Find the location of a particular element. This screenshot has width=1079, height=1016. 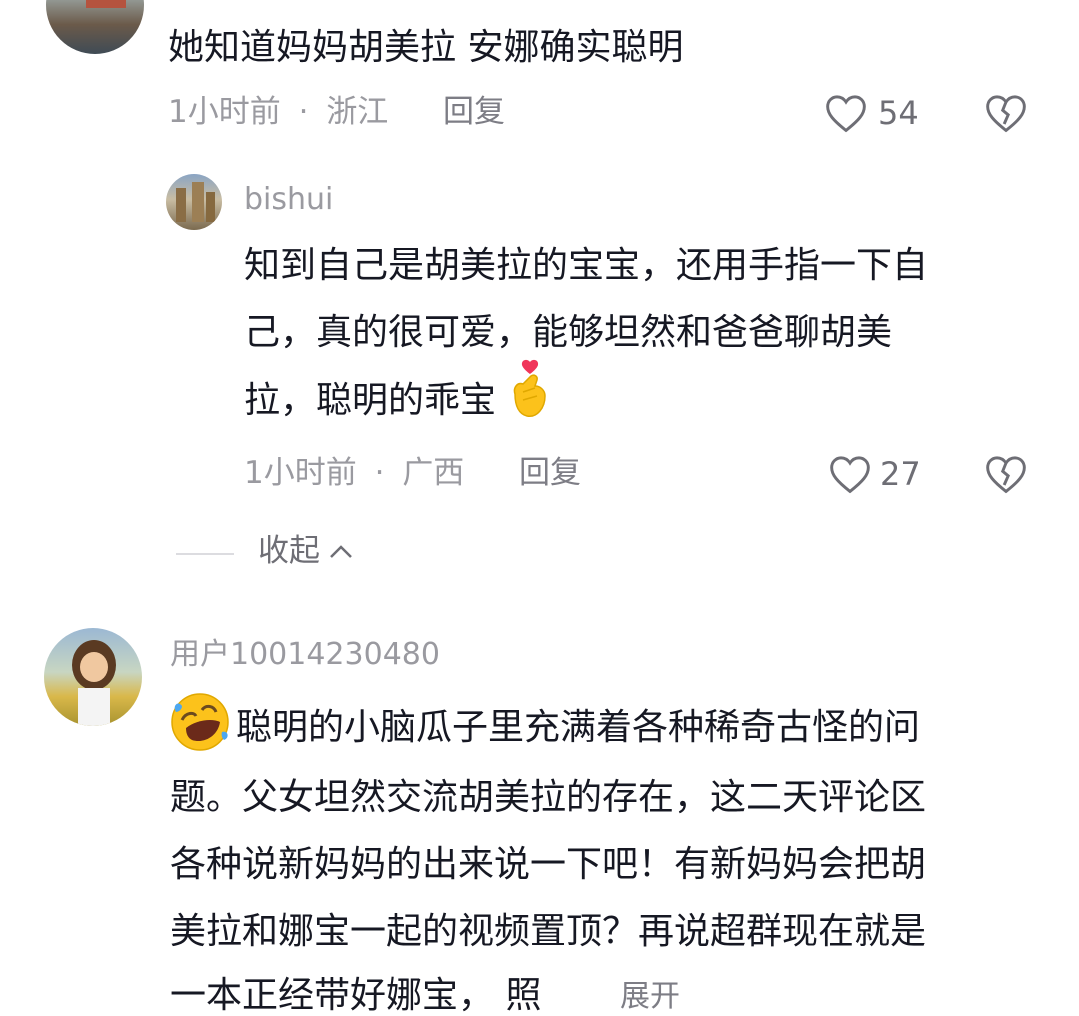

comment-time: 1小时前 is located at coordinates (224, 112).